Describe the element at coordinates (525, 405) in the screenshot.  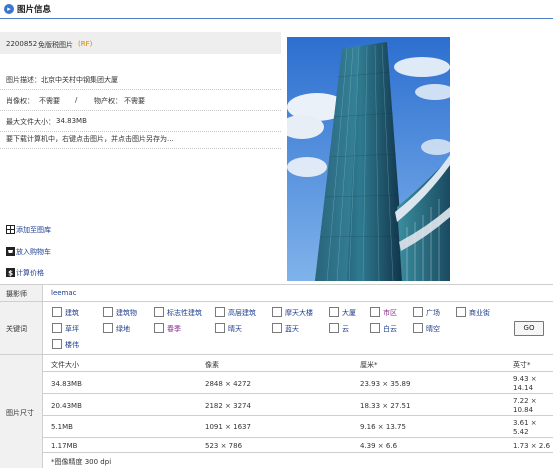
I see `size-cell: 7.22 × 10.84` at that location.